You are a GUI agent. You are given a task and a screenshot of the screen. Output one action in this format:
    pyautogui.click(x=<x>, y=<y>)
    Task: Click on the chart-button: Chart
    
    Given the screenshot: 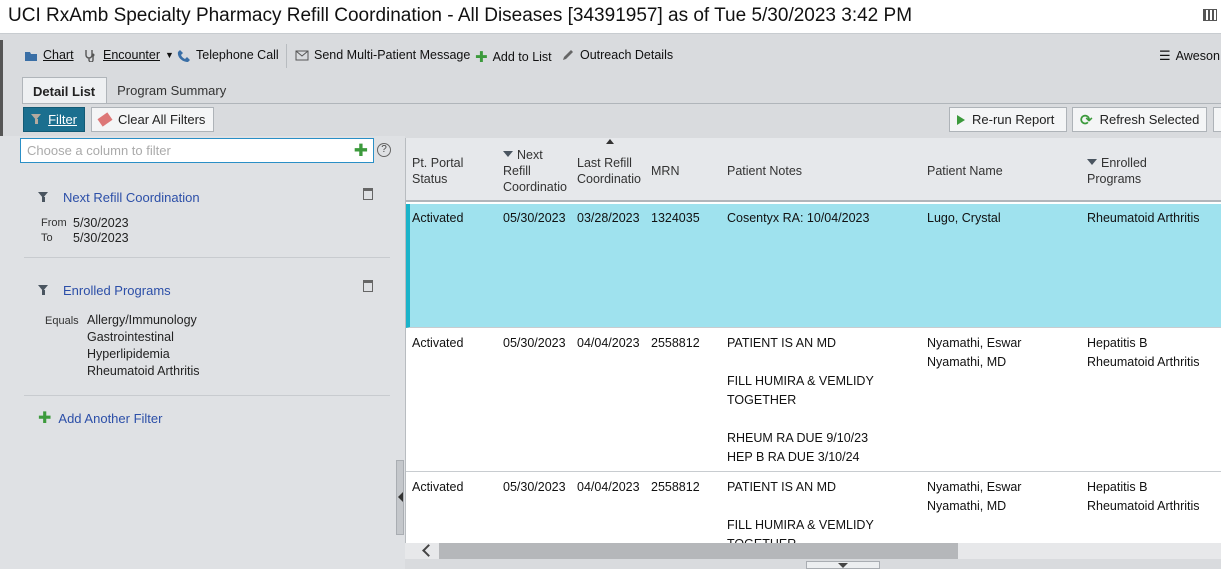 What is the action you would take?
    pyautogui.click(x=49, y=55)
    